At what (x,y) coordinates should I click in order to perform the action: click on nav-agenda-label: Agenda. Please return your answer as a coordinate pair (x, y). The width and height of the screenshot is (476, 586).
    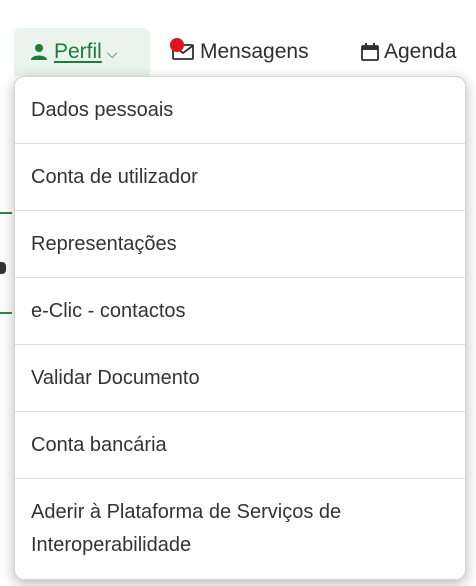
    Looking at the image, I should click on (420, 51).